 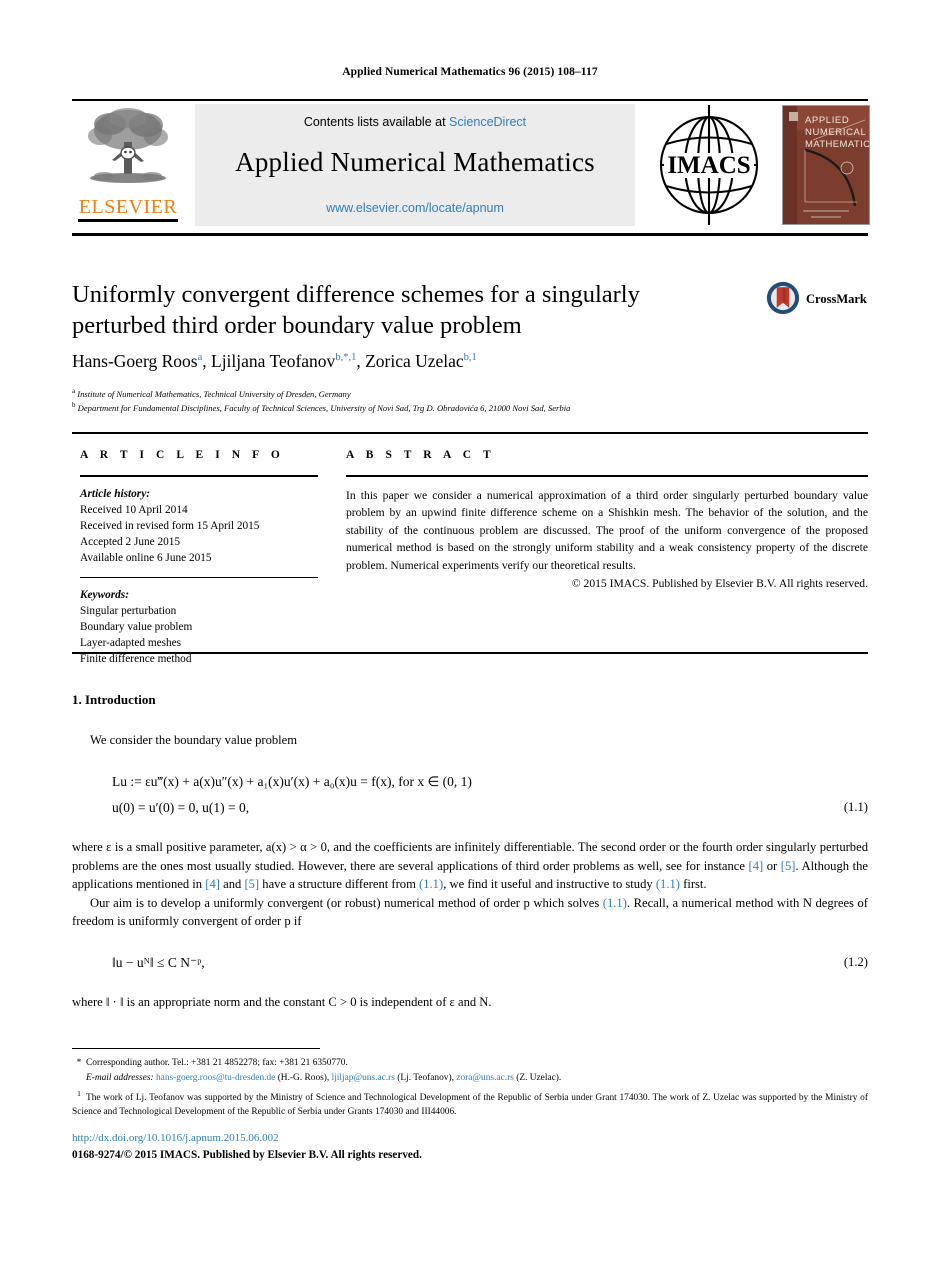 I want to click on history-item-0: Received 10 April 2014, so click(x=134, y=509).